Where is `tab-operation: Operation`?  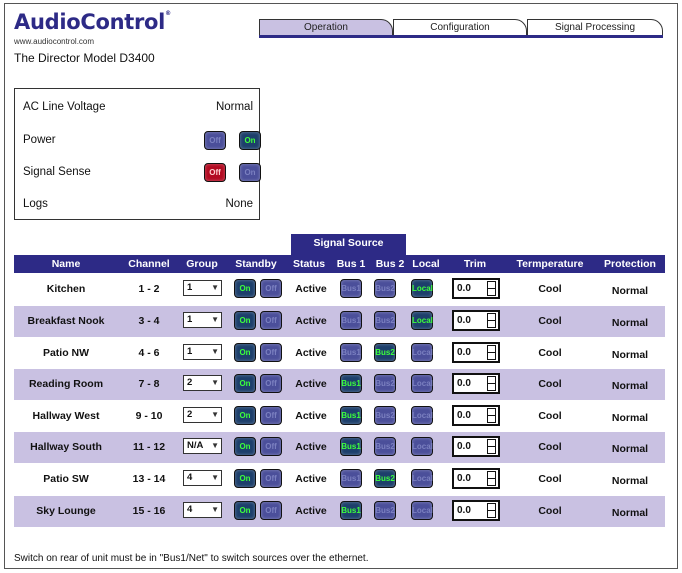
tab-operation: Operation is located at coordinates (326, 27).